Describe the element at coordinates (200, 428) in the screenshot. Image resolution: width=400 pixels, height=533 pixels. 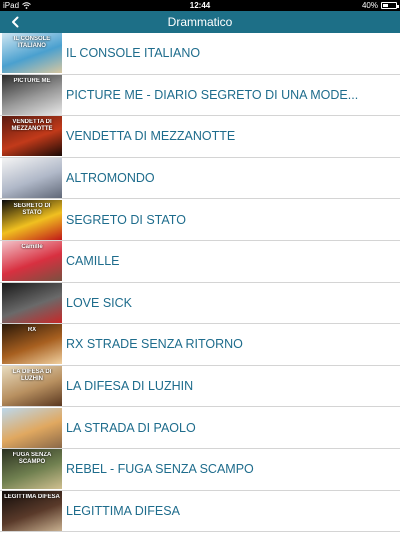
I see `list-item: LA STRADA DI PAOLO` at that location.